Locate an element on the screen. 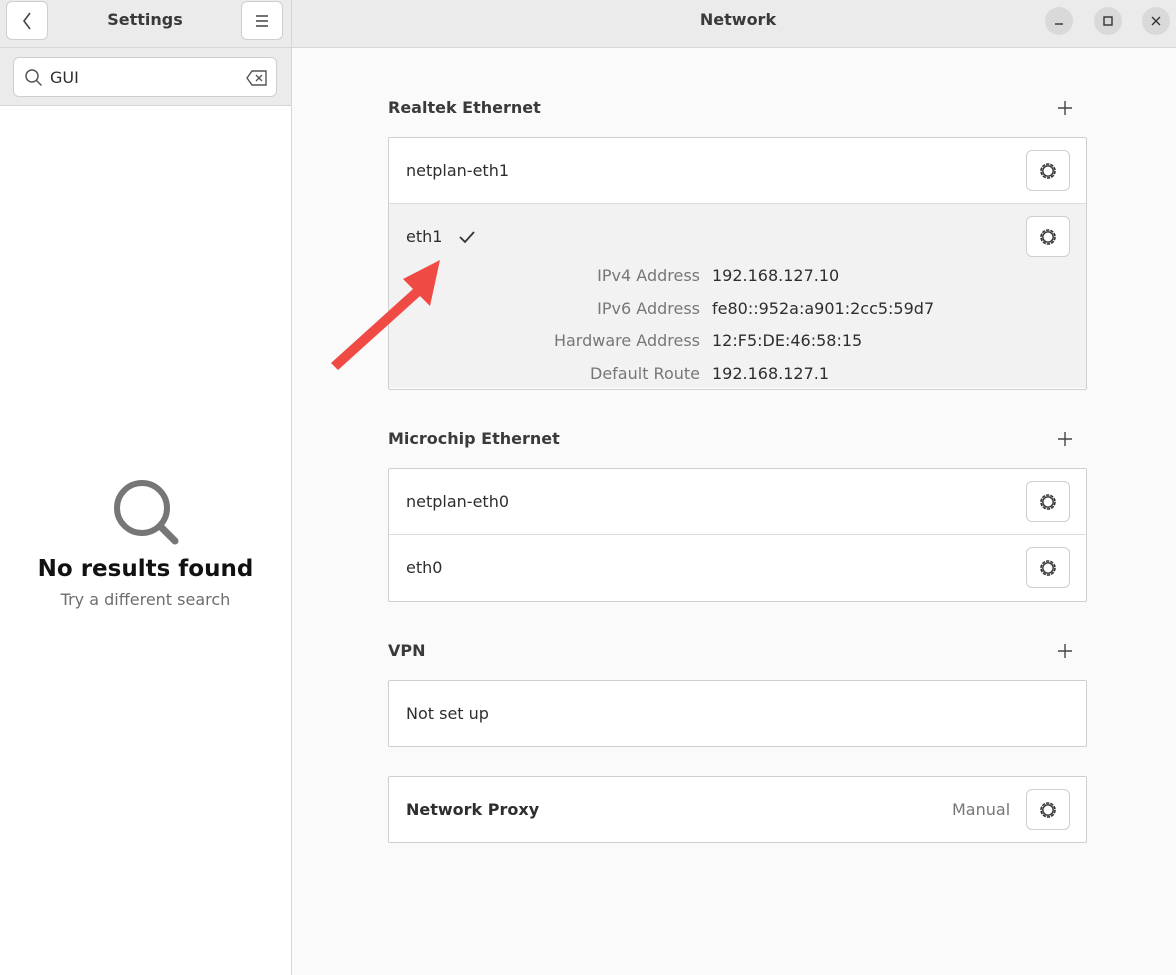  empty-state-subtitle: Try a different search is located at coordinates (145, 599).